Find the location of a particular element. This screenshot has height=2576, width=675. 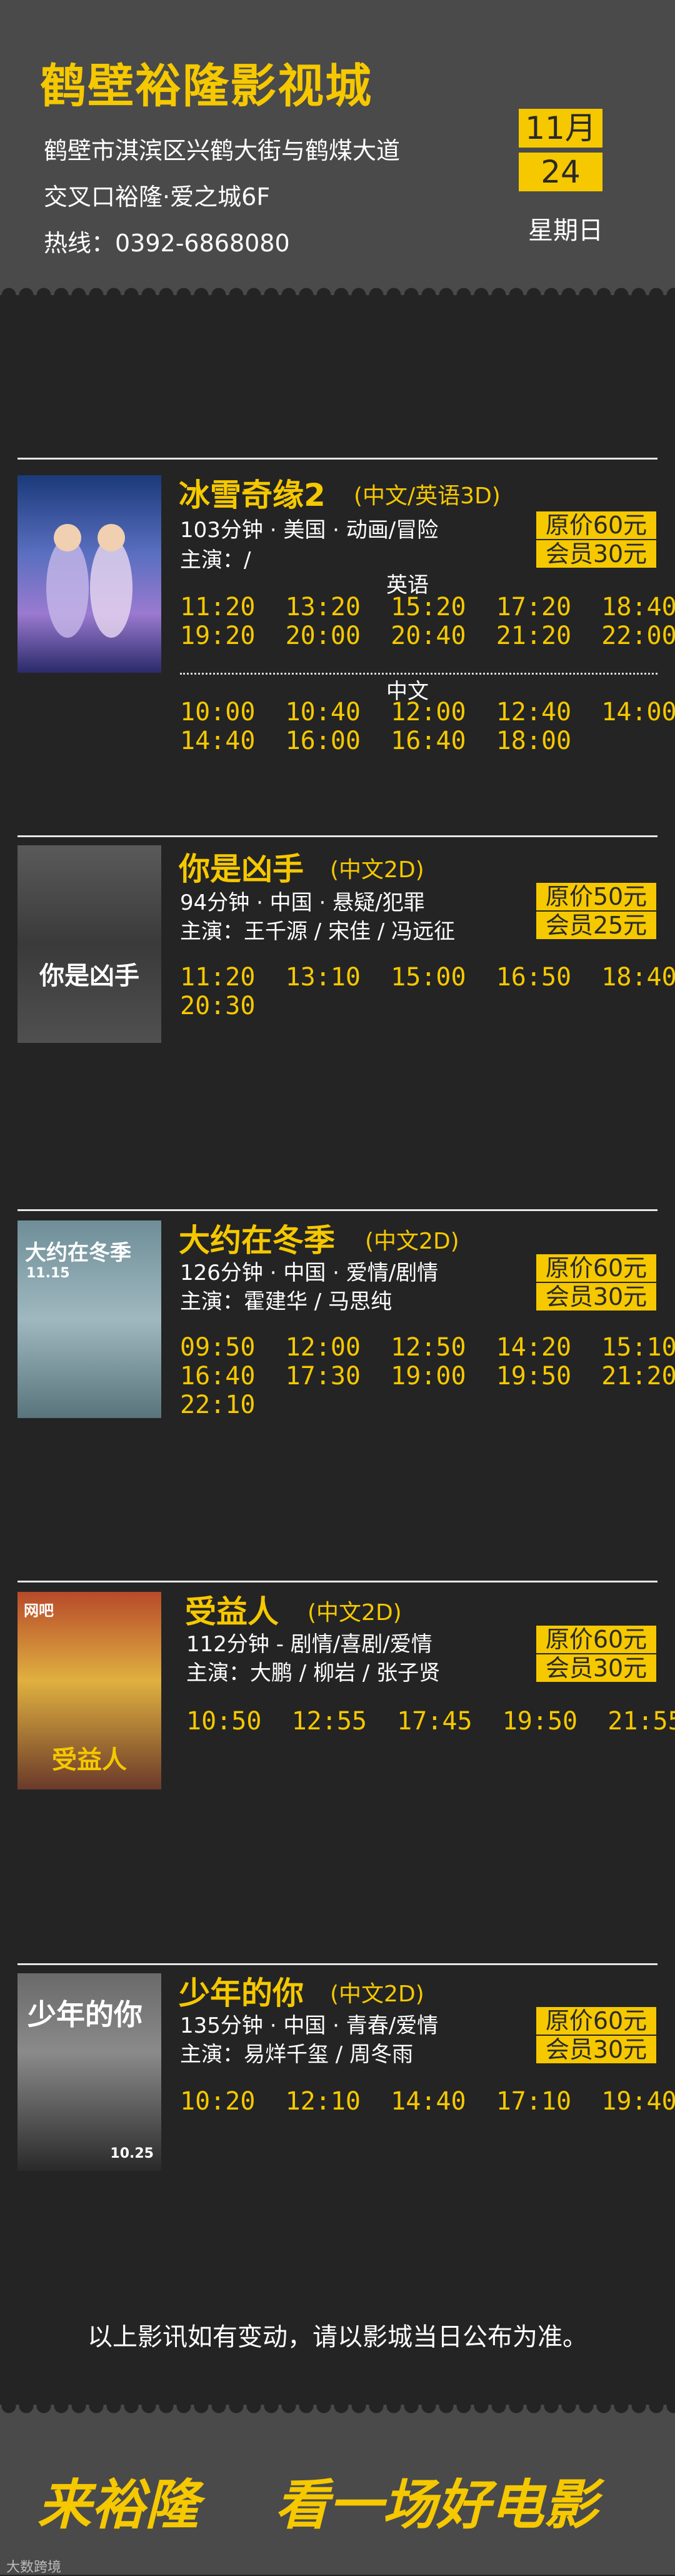

watermark-text: 大数跨境 is located at coordinates (34, 2567).